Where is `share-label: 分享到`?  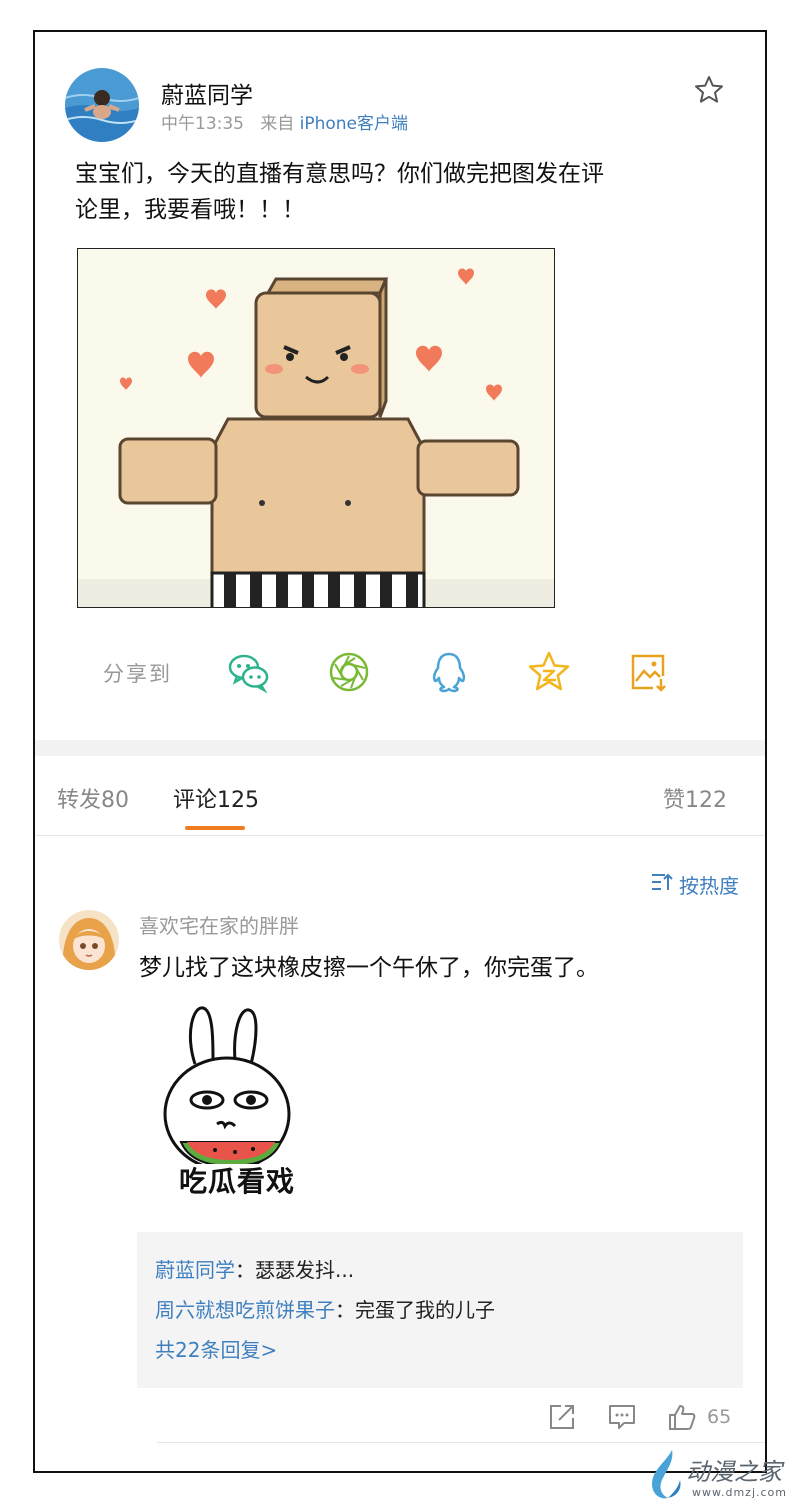
share-label: 分享到 is located at coordinates (137, 674).